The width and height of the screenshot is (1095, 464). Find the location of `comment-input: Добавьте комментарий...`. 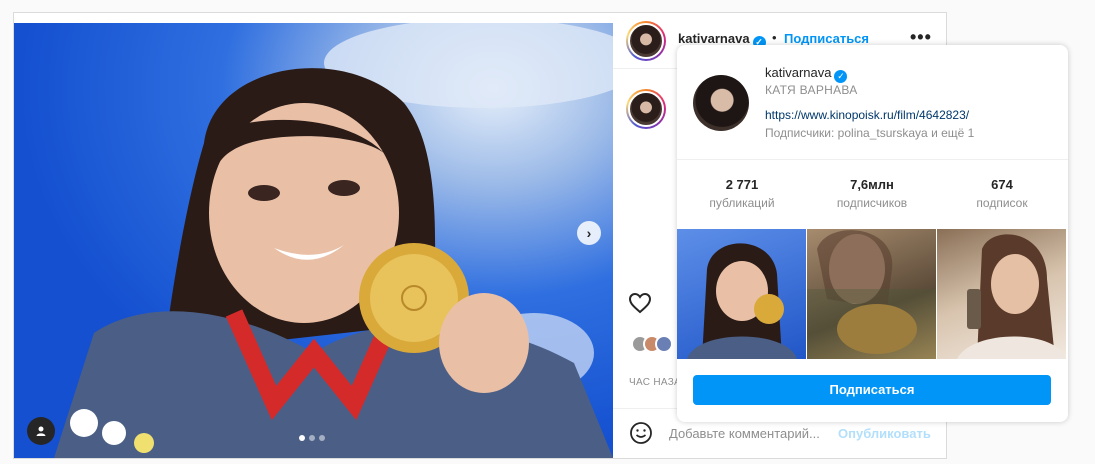

comment-input: Добавьте комментарий... is located at coordinates (744, 433).